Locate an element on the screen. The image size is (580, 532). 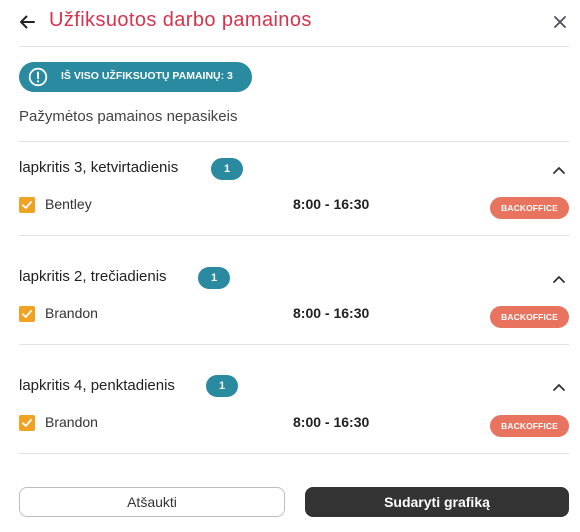
close-icon is located at coordinates (560, 22).